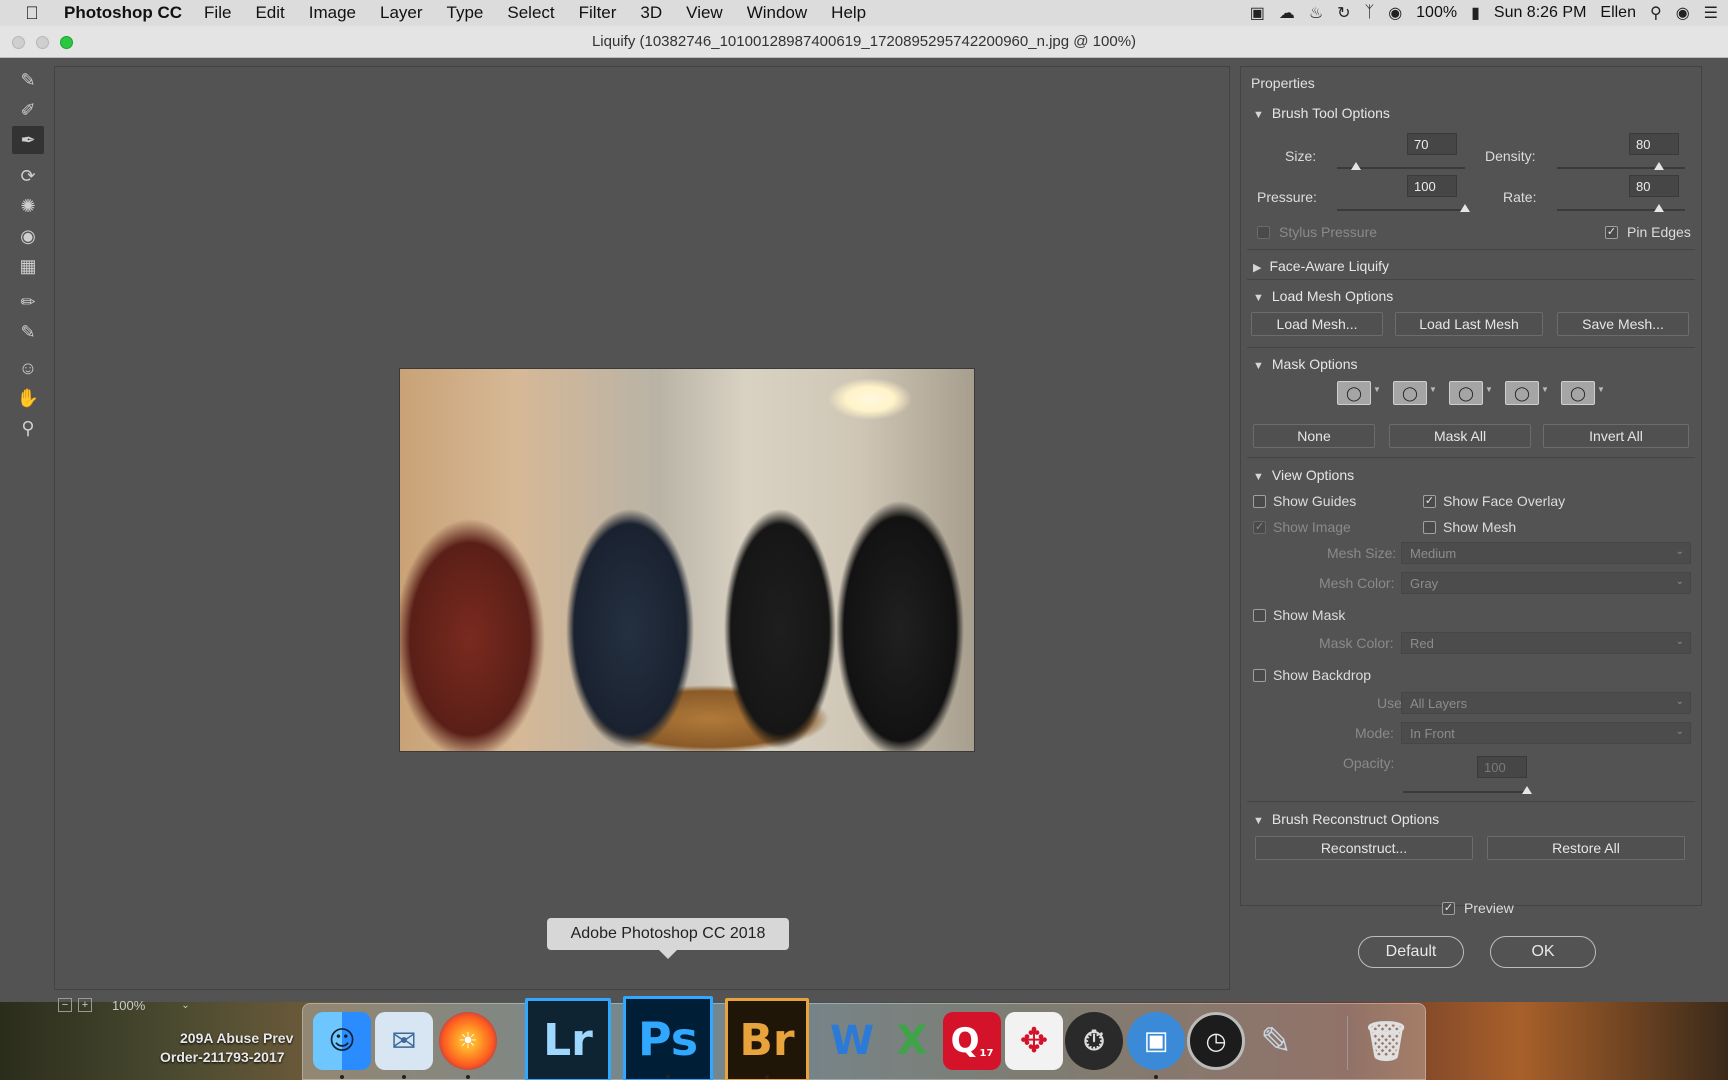 The image size is (1728, 1080). What do you see at coordinates (1257, 13) in the screenshot?
I see `camera-icon: ▣` at bounding box center [1257, 13].